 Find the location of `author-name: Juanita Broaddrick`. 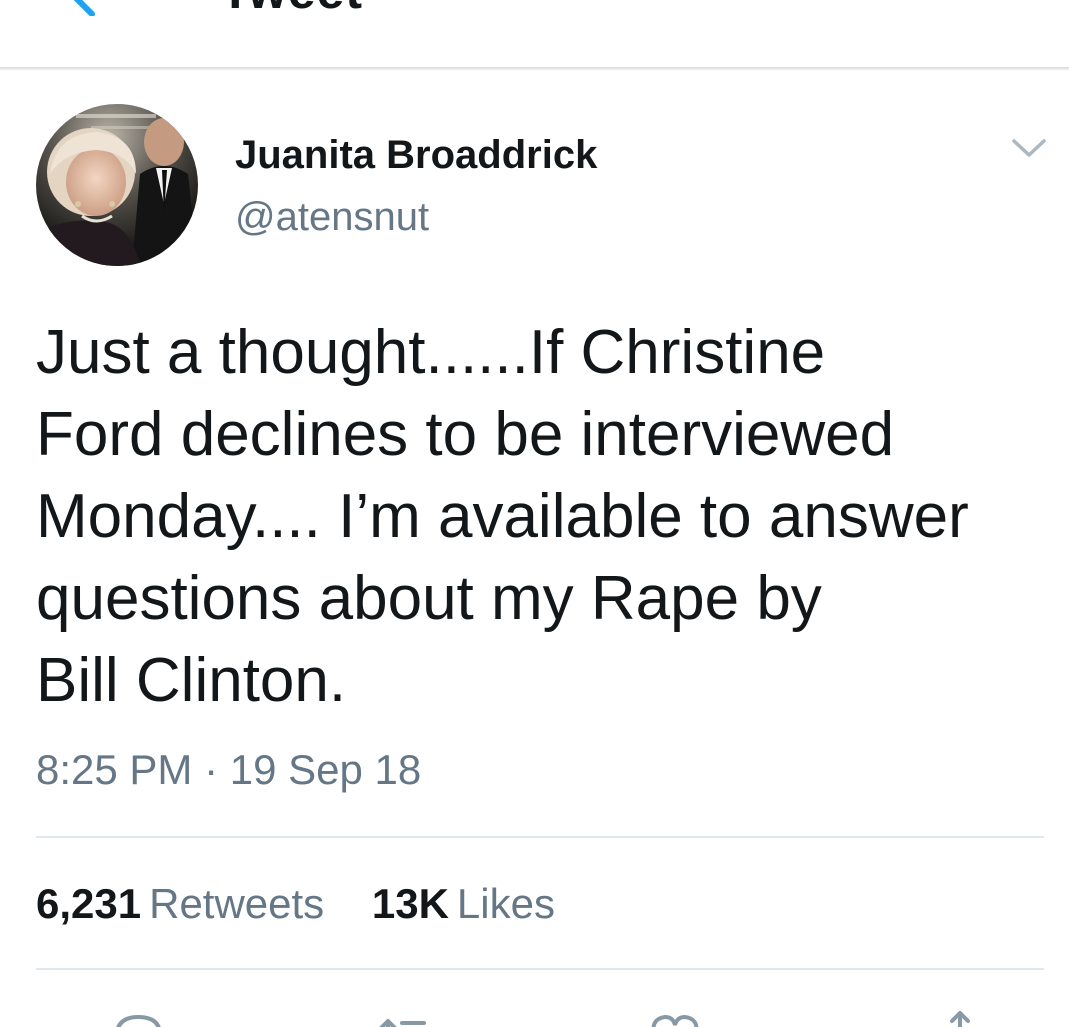

author-name: Juanita Broaddrick is located at coordinates (416, 155).